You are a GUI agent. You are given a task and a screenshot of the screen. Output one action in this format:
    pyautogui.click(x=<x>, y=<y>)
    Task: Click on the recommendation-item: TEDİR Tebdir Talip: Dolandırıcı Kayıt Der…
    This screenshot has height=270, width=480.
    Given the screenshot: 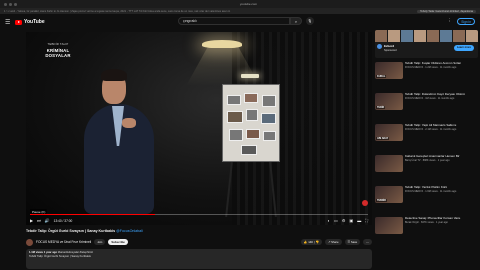 What is the action you would take?
    pyautogui.click(x=426, y=106)
    